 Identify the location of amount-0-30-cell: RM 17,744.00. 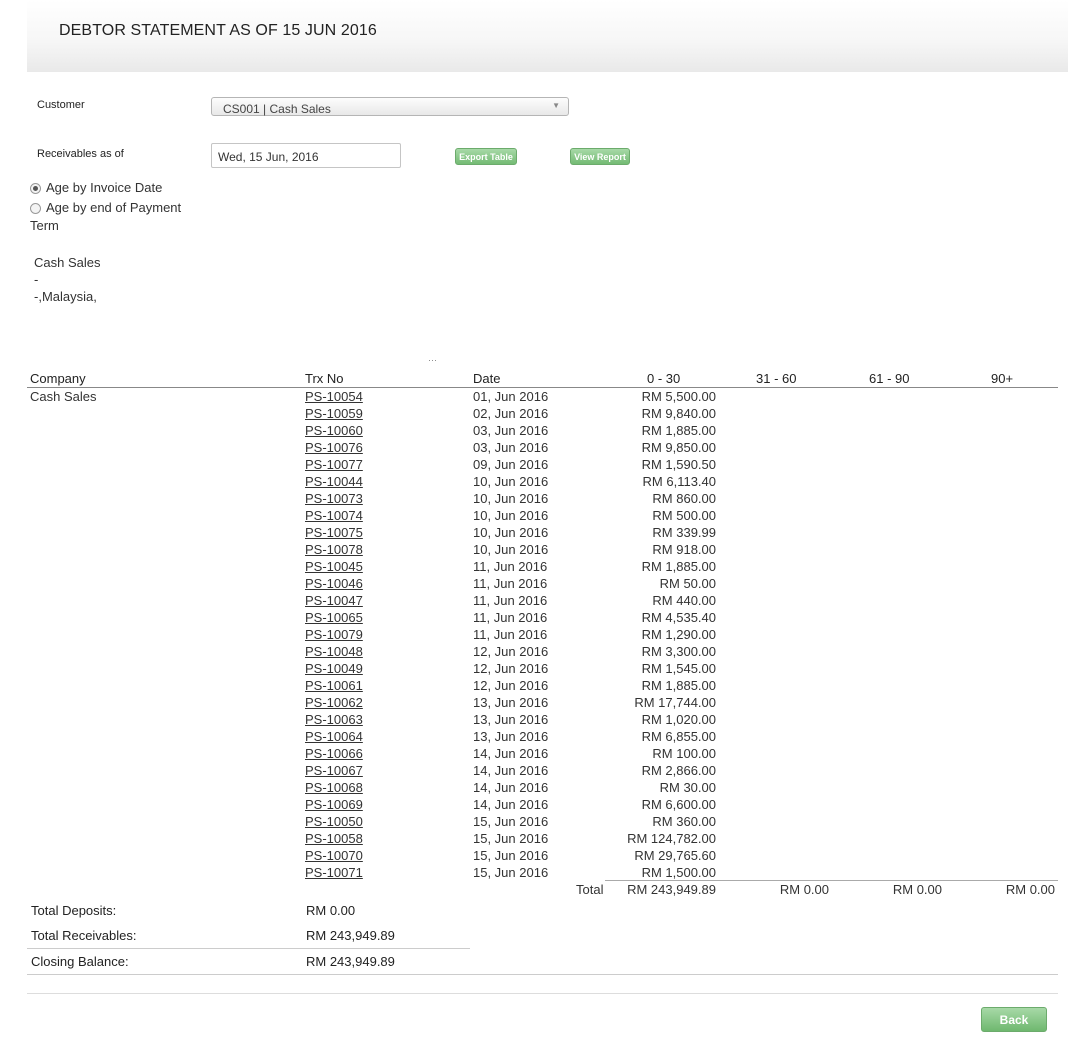
(675, 702).